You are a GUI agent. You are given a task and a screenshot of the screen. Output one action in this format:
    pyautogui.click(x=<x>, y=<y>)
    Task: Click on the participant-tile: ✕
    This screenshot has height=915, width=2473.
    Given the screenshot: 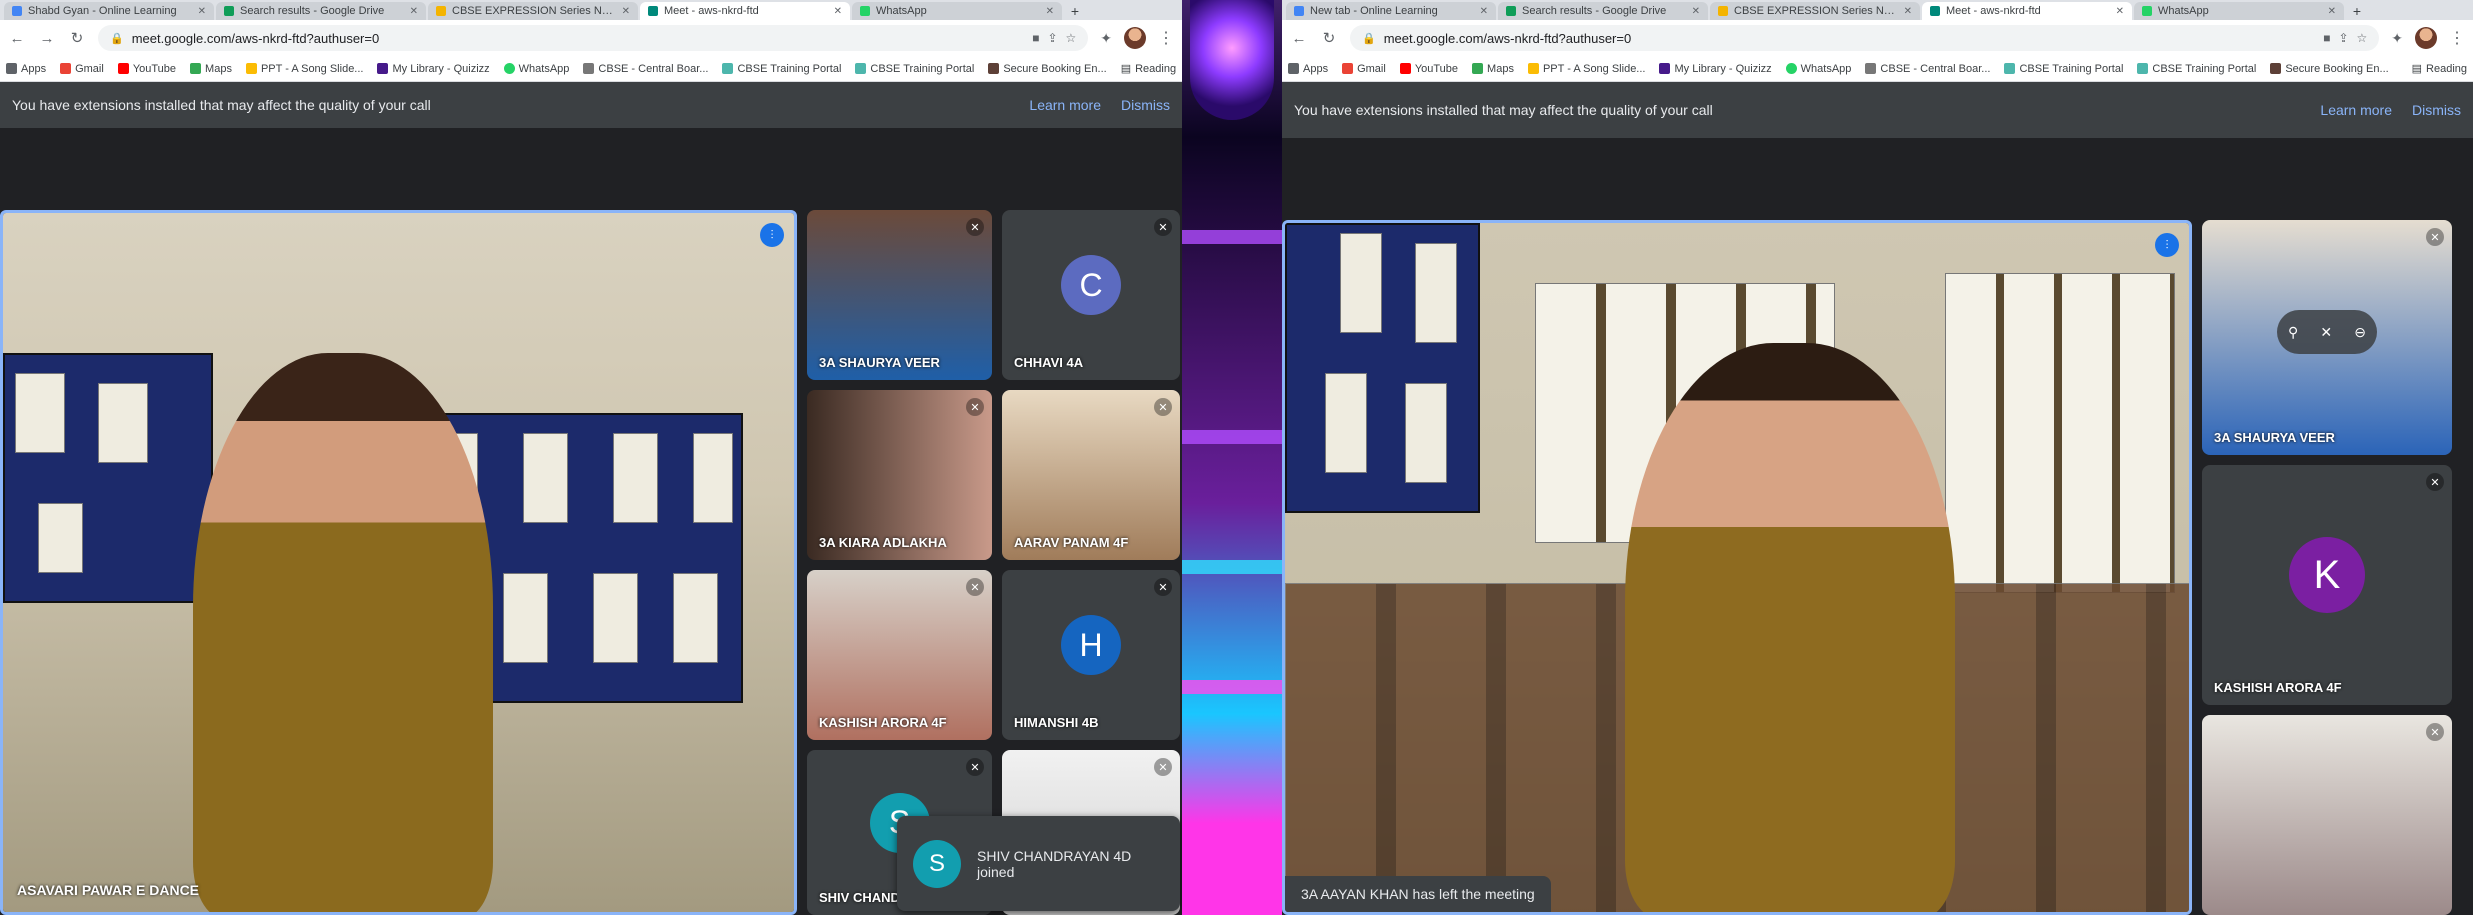 What is the action you would take?
    pyautogui.click(x=2327, y=815)
    